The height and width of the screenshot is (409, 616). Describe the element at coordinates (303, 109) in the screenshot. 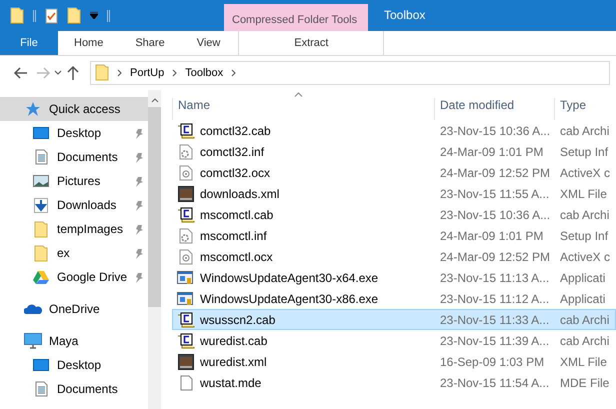

I see `column-header: Name` at that location.